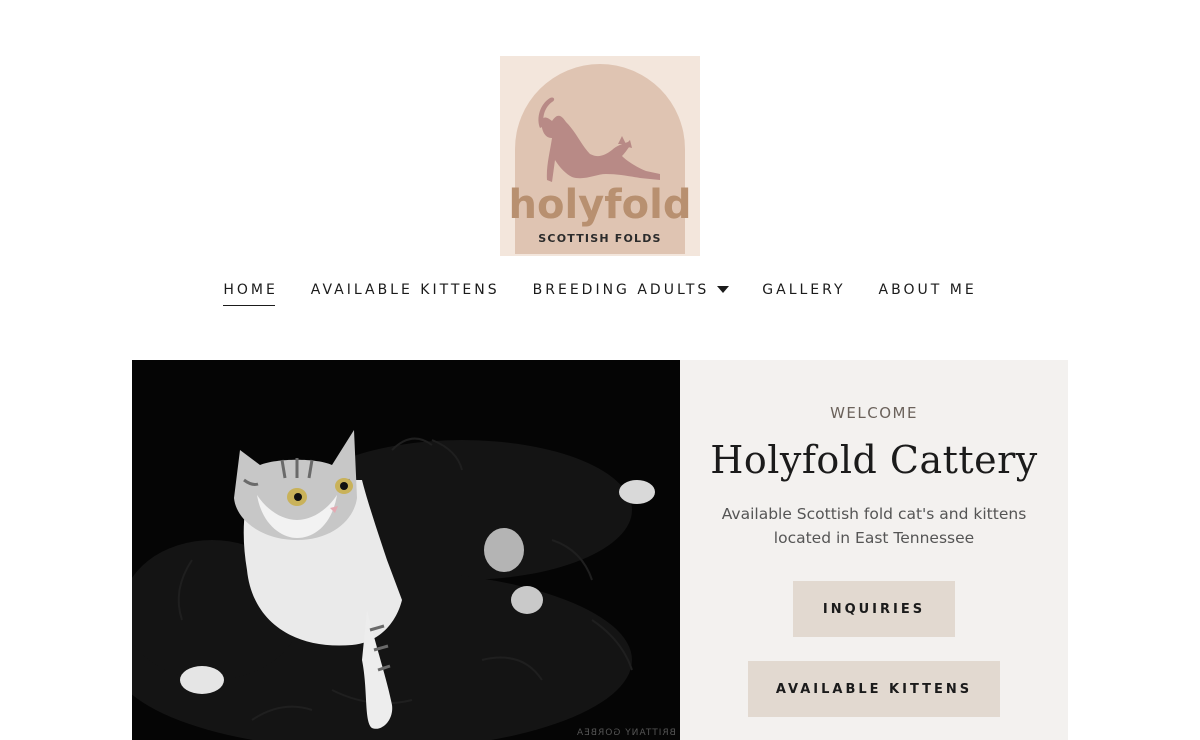  What do you see at coordinates (599, 238) in the screenshot?
I see `logo-tagline: SCOTTISH FOLDS` at bounding box center [599, 238].